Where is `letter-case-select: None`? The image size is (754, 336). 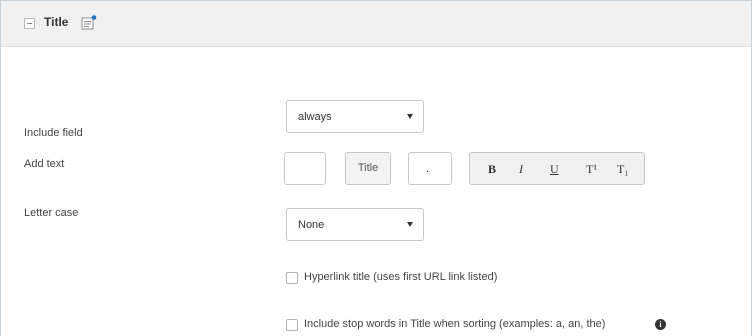
letter-case-select: None is located at coordinates (355, 224).